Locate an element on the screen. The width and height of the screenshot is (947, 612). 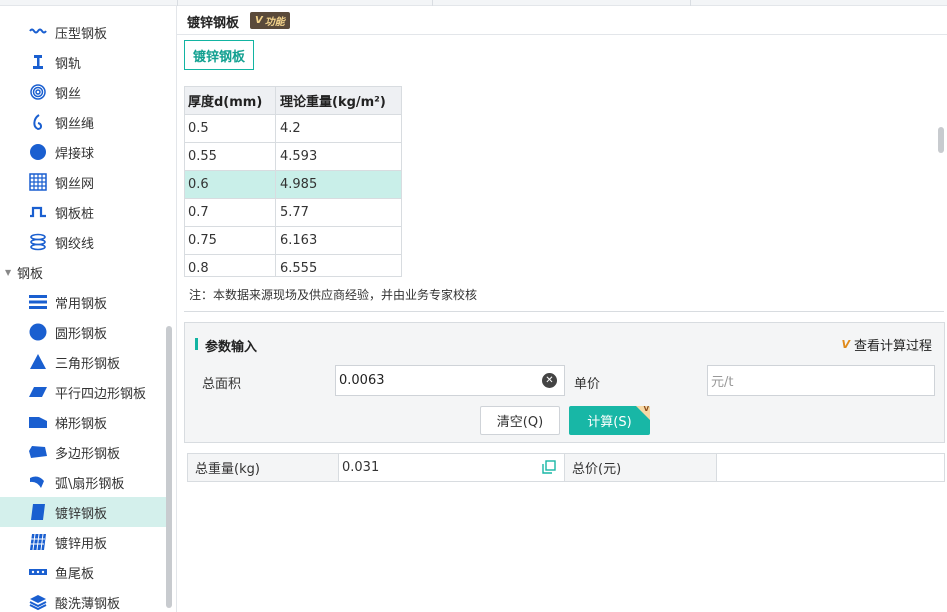
weight-cell: 5.77 is located at coordinates (294, 212).